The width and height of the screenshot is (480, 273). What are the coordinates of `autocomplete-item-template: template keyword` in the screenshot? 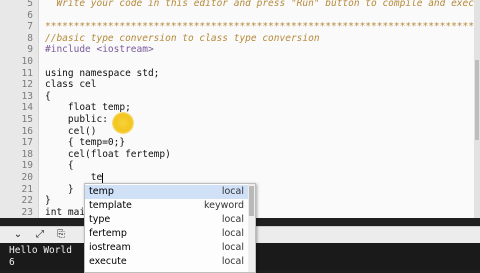 It's located at (166, 206).